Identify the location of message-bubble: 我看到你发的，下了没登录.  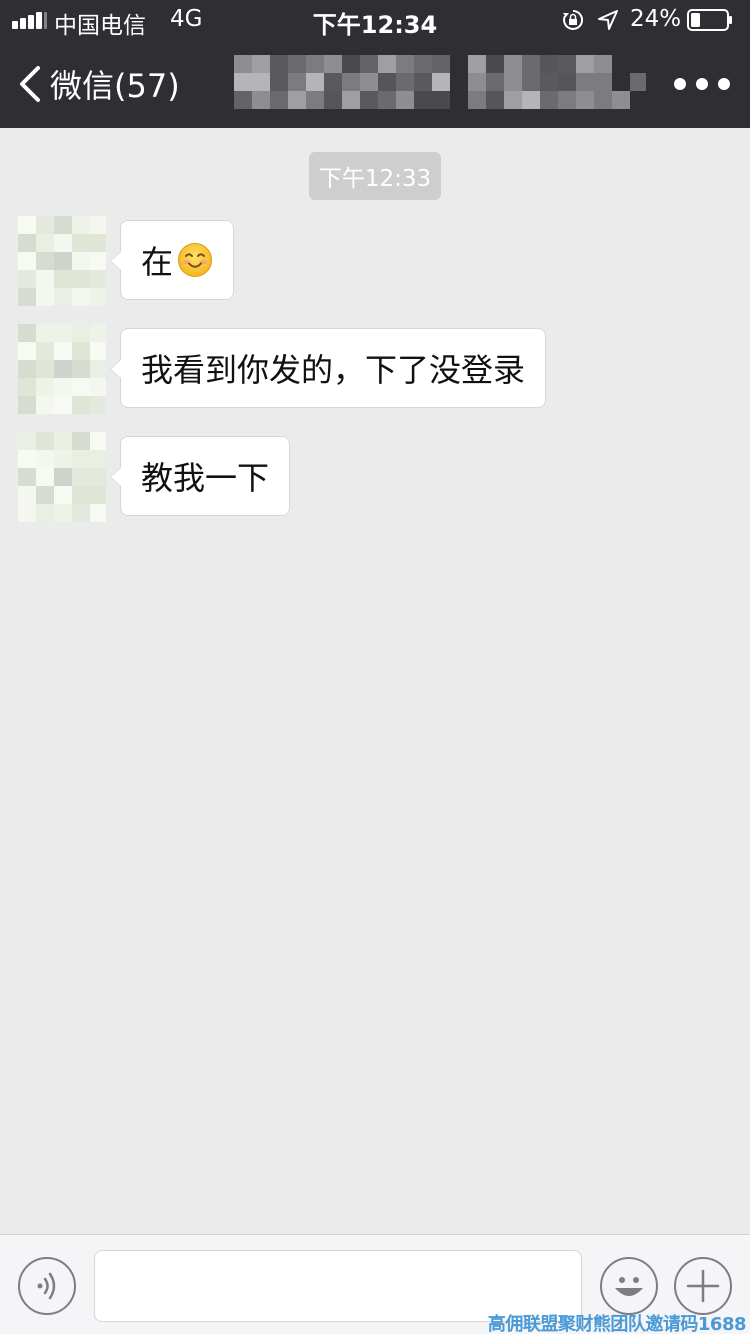
(328, 368).